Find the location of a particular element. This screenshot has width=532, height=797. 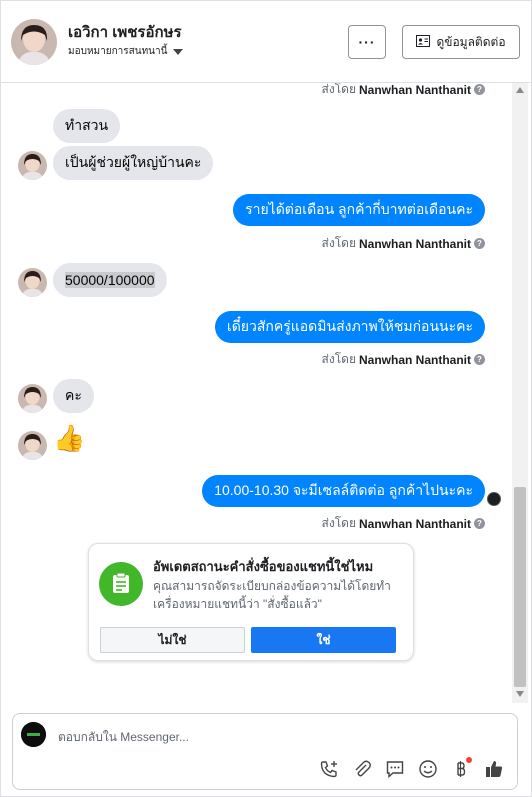

view-contact-label: ดูข้อมูลติดต่อ is located at coordinates (471, 41).